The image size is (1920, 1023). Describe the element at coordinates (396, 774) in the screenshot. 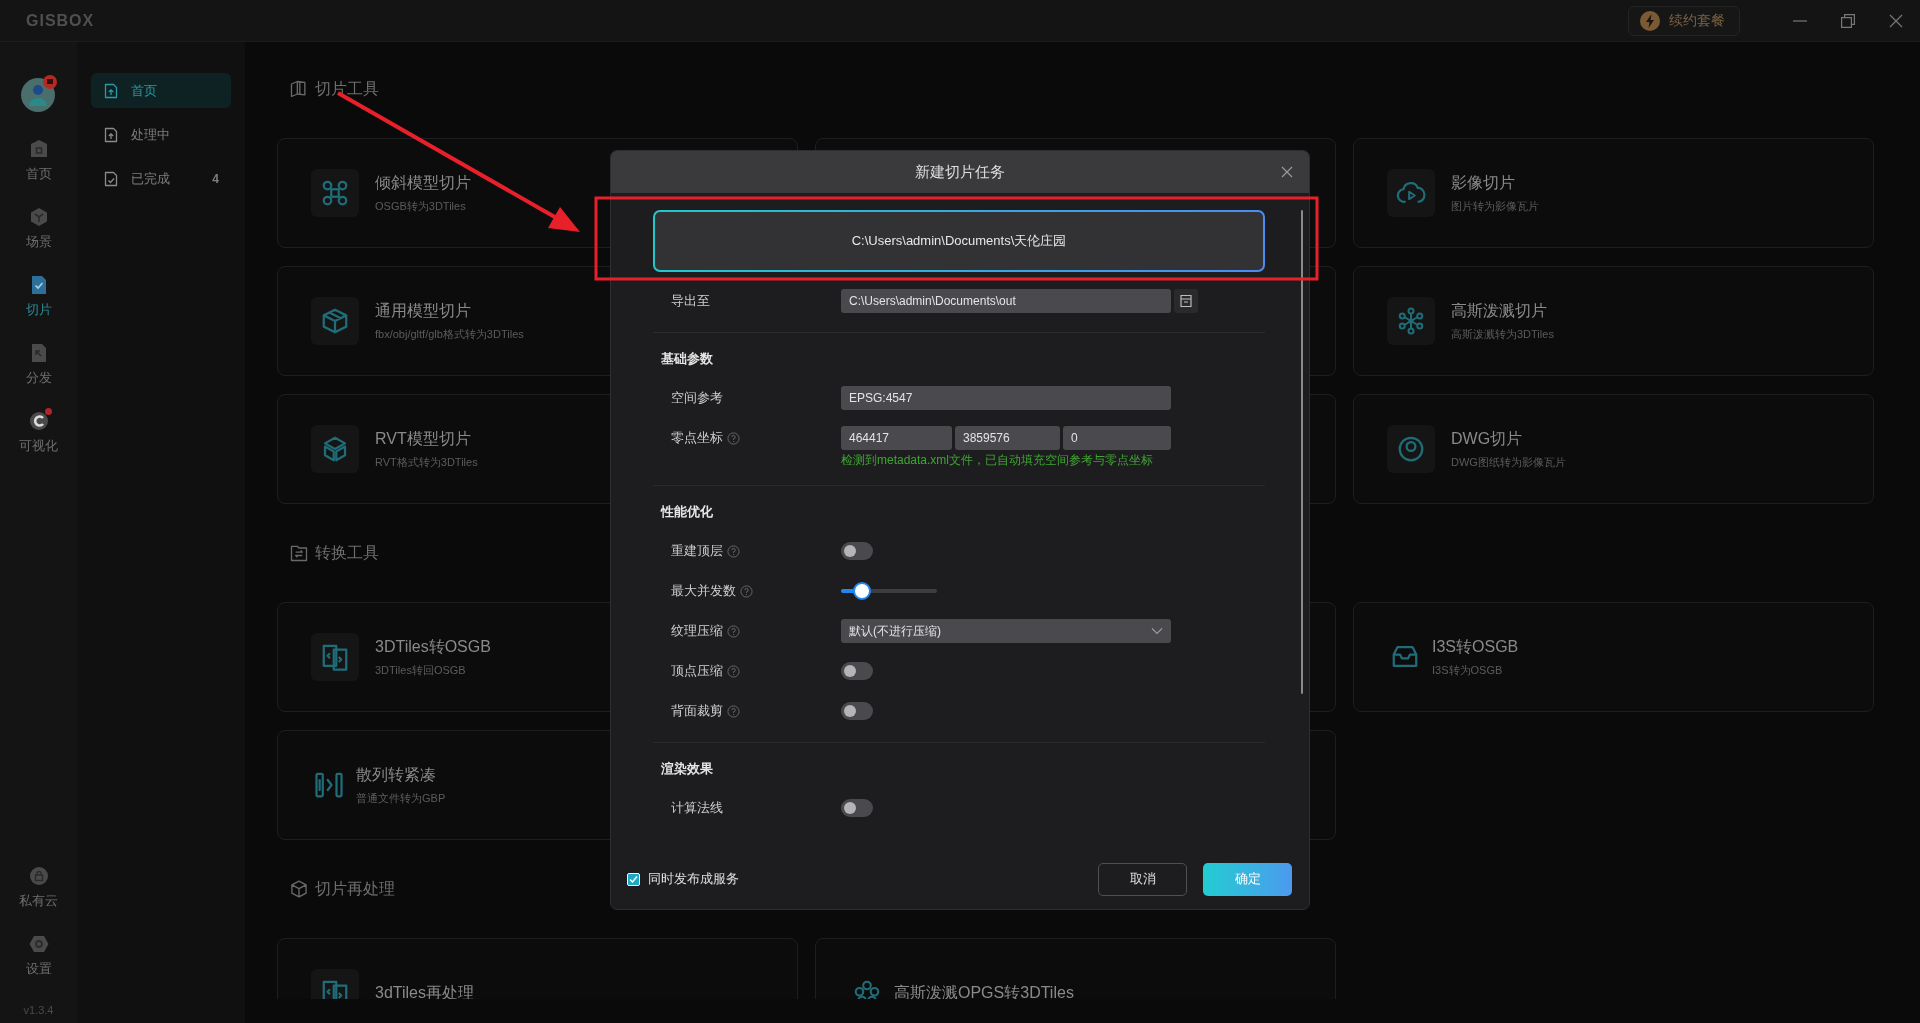

I see `card-title: 散列转紧凑` at that location.